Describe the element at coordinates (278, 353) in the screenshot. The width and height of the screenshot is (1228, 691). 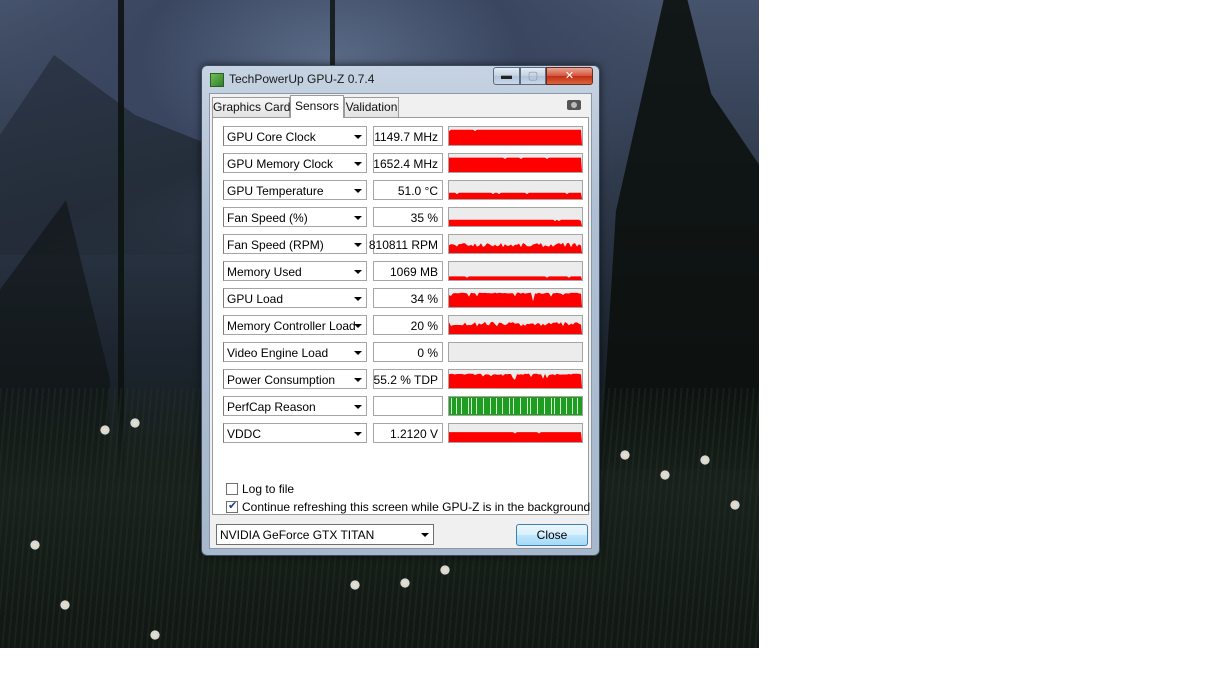
I see `sensor-name: Video Engine Load` at that location.